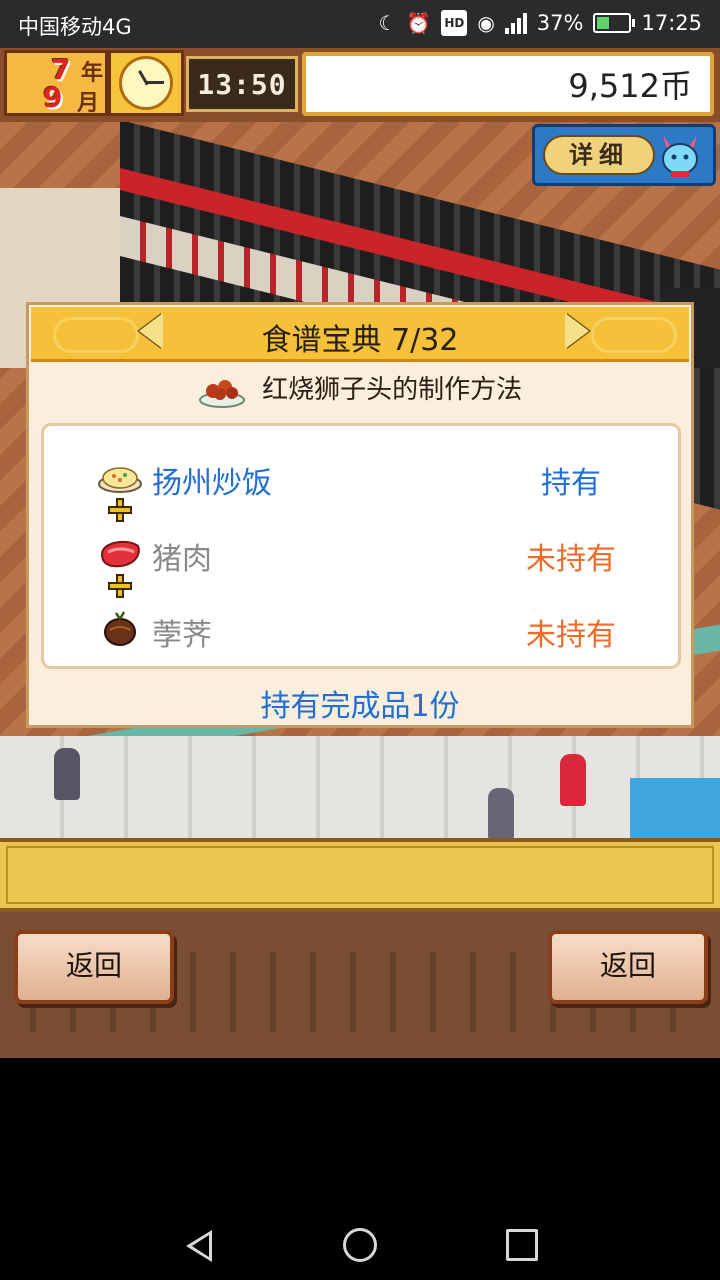 The image size is (720, 1280). I want to click on ingredient-row: 猪肉 未持有, so click(361, 553).